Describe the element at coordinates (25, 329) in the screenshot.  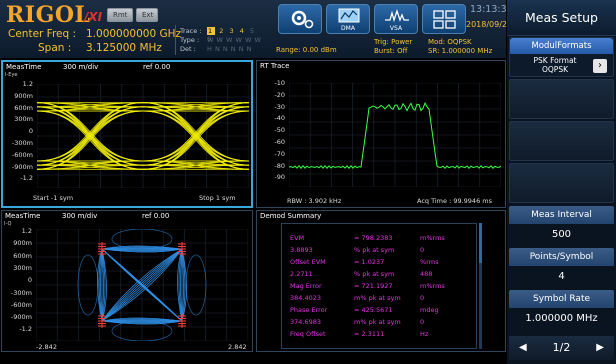
I see `y-tick-label: -1.2` at that location.